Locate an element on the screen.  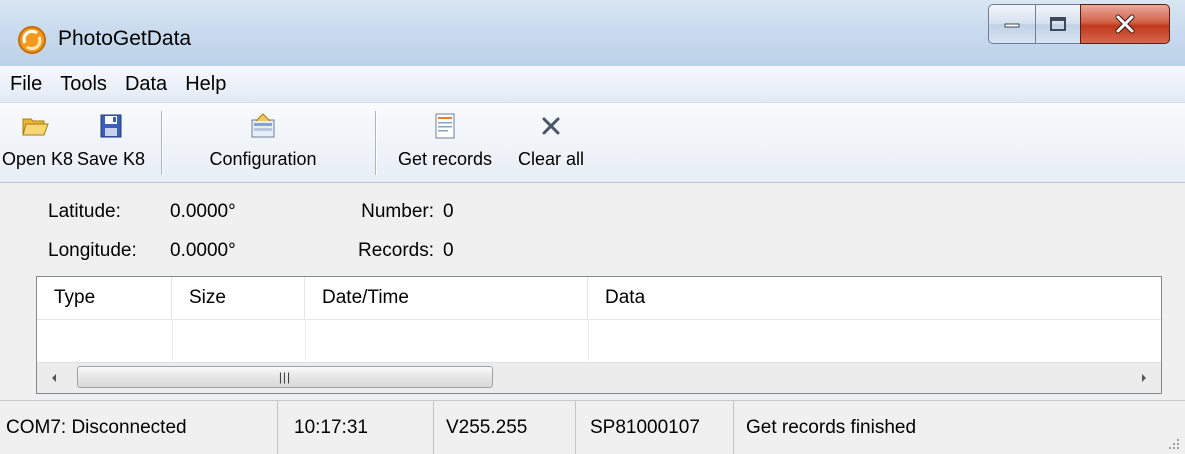
resize-grip-icon is located at coordinates (1173, 443).